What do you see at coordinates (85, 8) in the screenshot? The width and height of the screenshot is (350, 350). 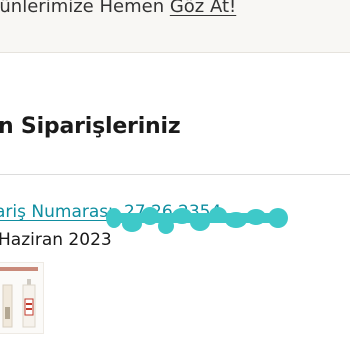 I see `promo-message: rünlerimize Hemen` at bounding box center [85, 8].